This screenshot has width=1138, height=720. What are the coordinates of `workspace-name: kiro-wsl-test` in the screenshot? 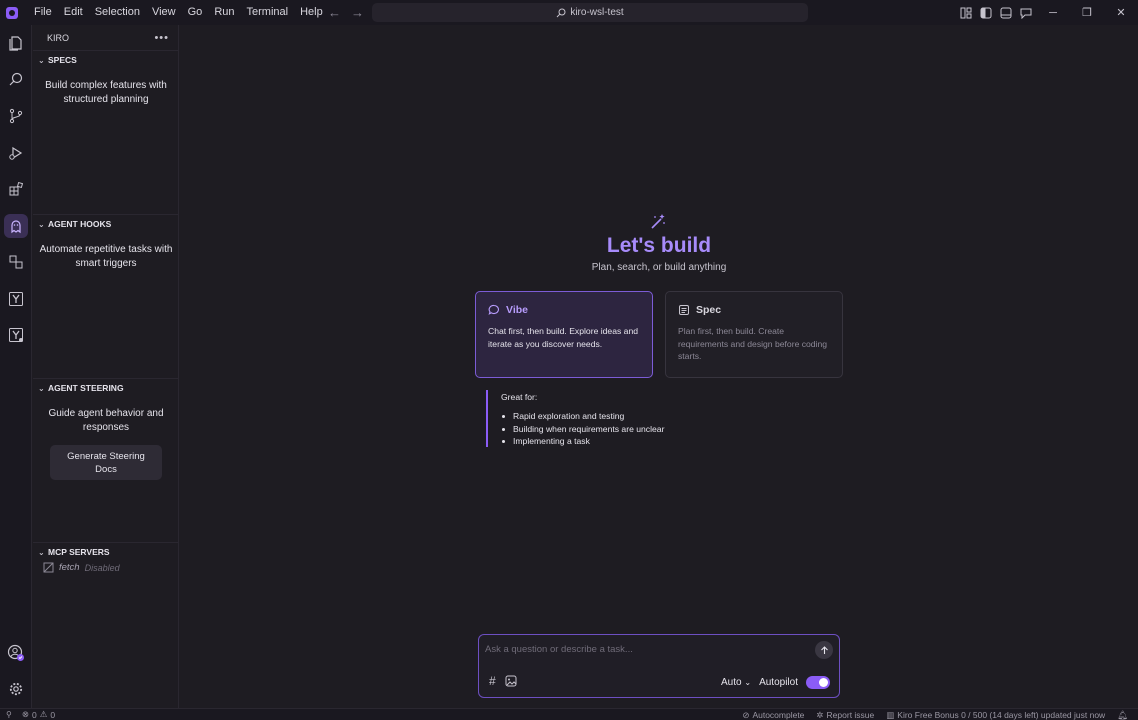 It's located at (597, 12).